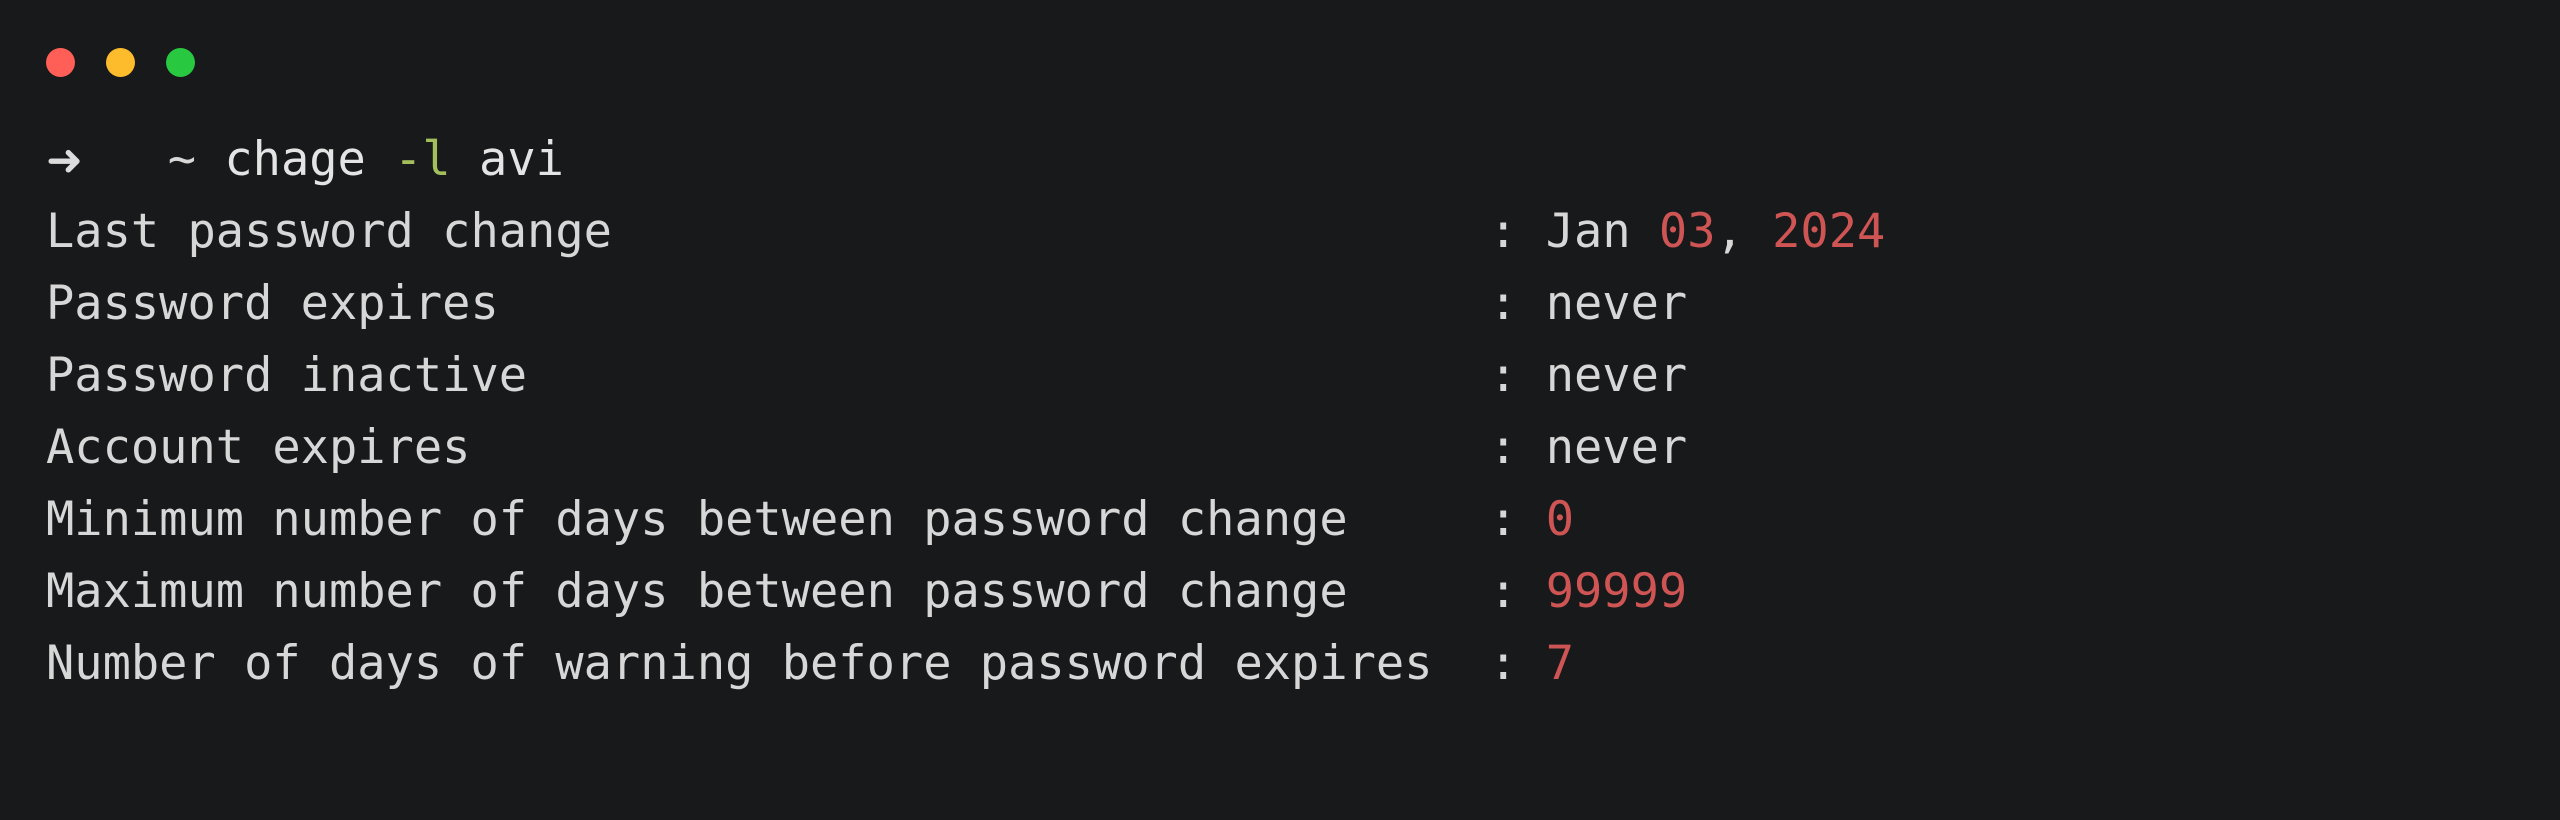 Image resolution: width=2560 pixels, height=820 pixels. I want to click on output-value-part: 0, so click(1560, 519).